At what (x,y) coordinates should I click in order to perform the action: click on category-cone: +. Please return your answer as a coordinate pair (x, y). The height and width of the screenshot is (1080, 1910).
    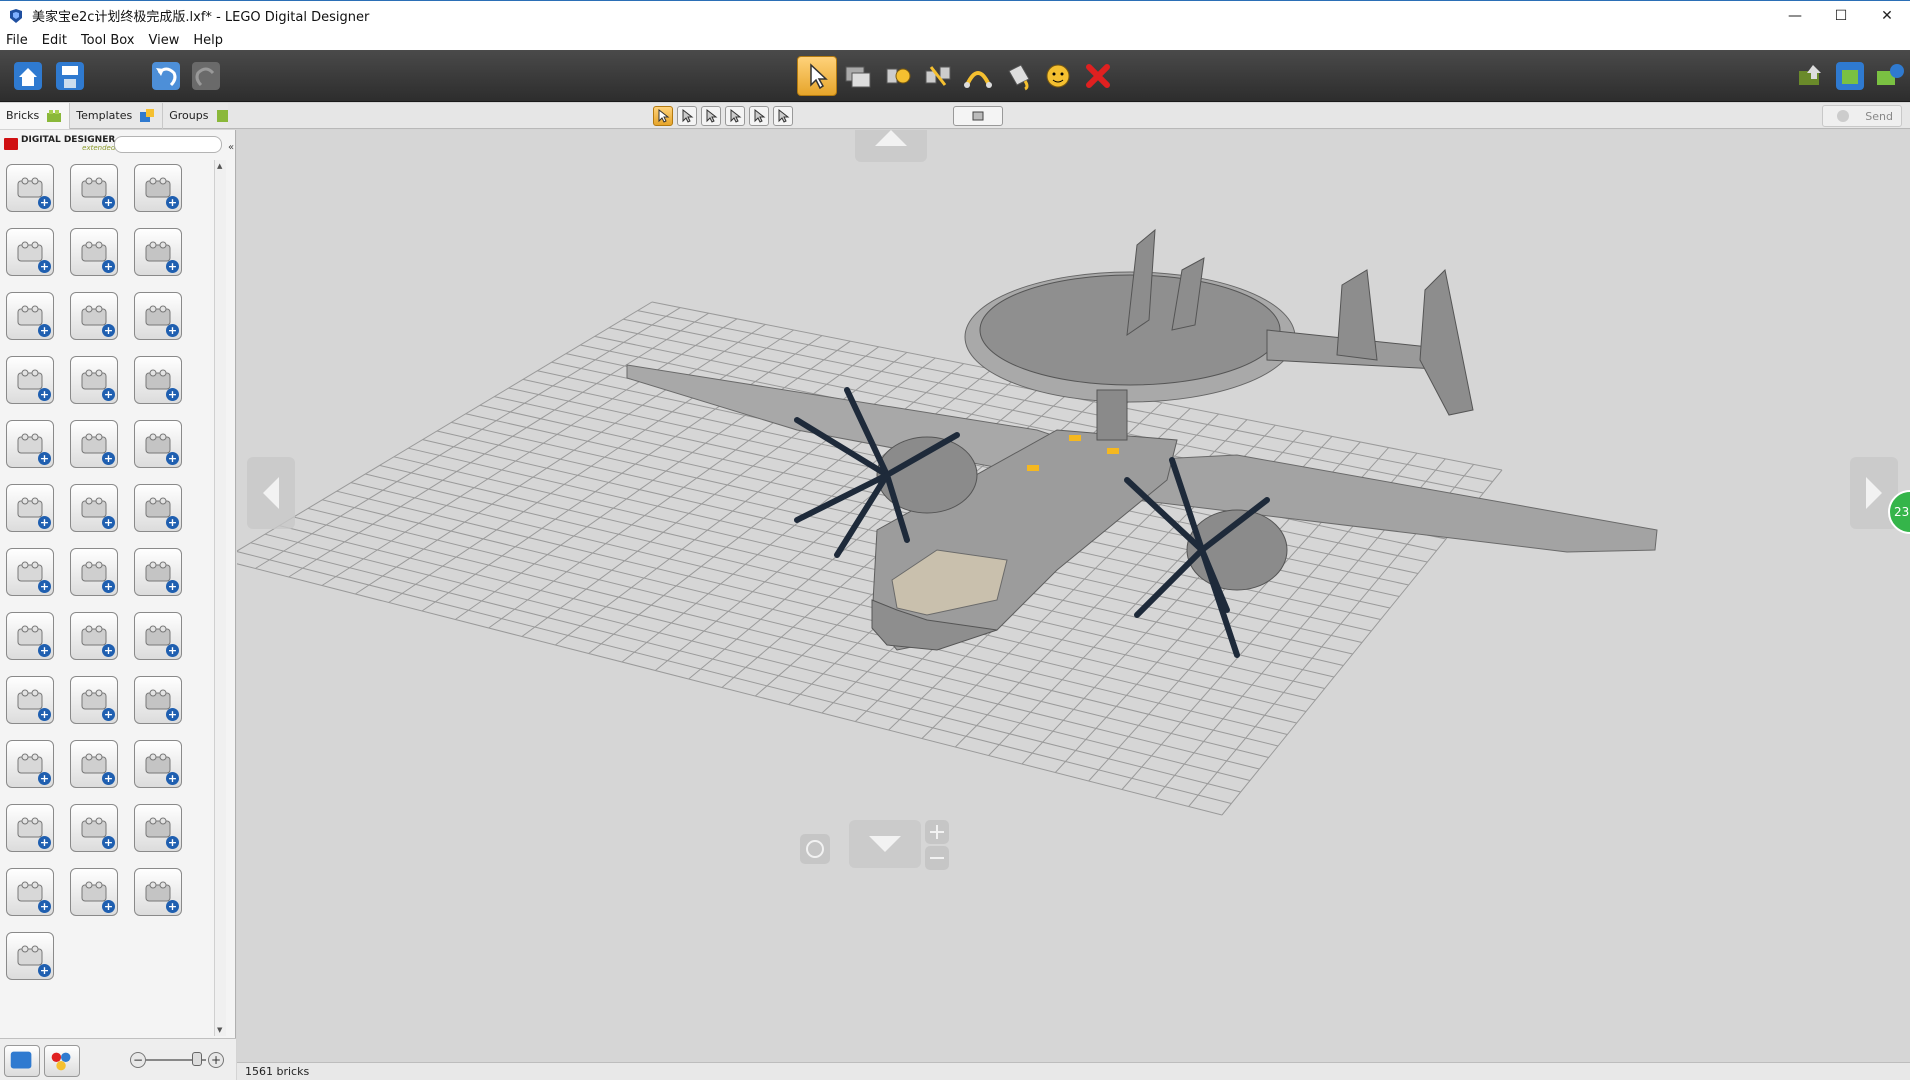
    Looking at the image, I should click on (30, 764).